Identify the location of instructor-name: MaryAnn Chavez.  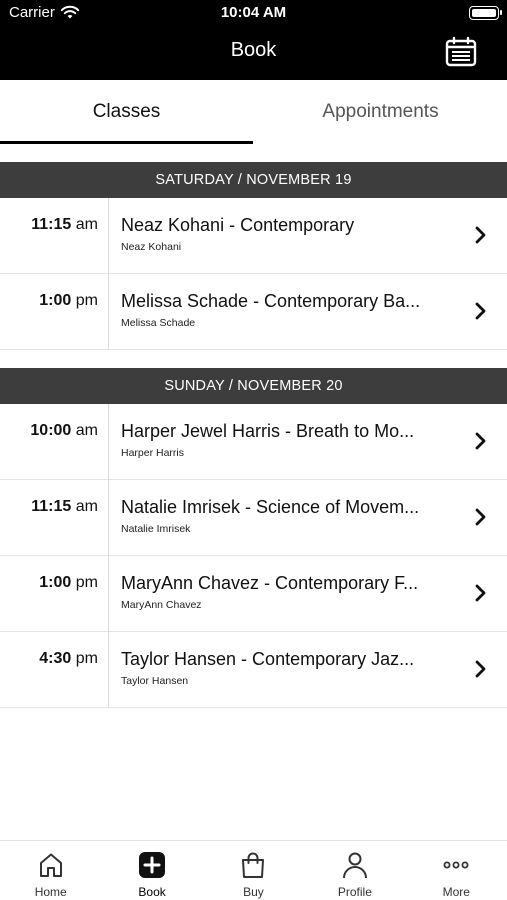
(161, 605).